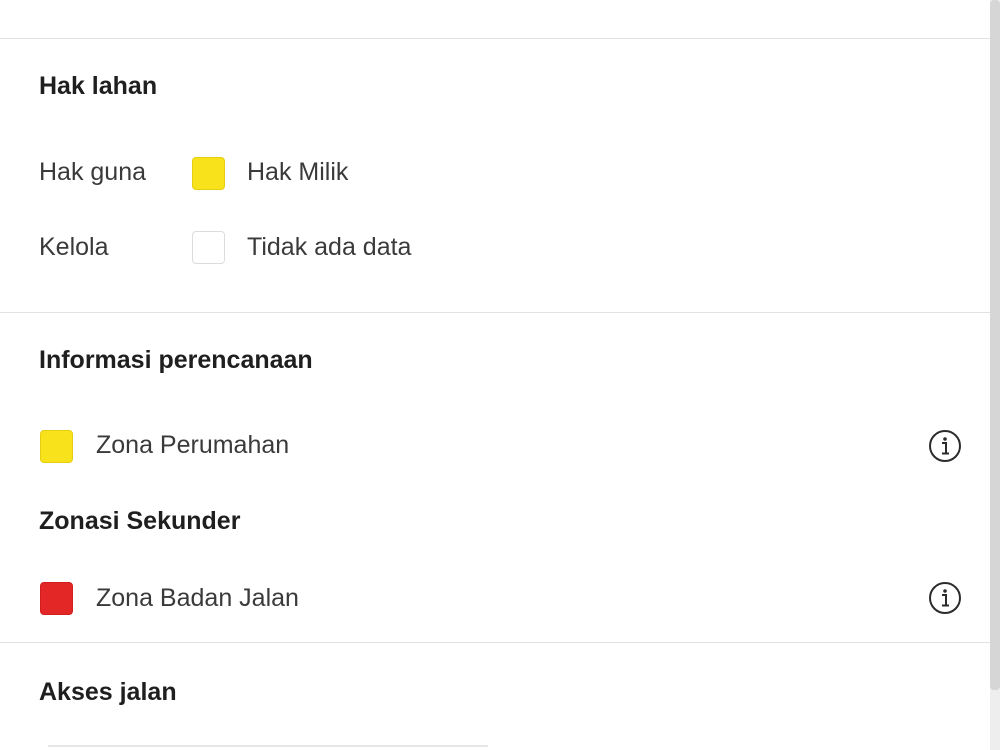  What do you see at coordinates (197, 598) in the screenshot?
I see `road-zone-label: Zona Badan Jalan` at bounding box center [197, 598].